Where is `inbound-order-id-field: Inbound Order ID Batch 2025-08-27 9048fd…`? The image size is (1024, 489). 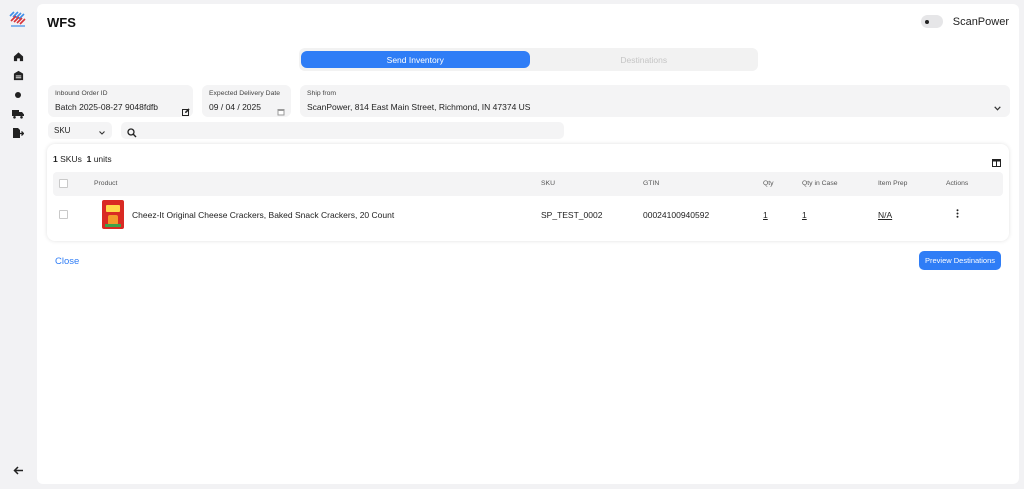
inbound-order-id-field: Inbound Order ID Batch 2025-08-27 9048fd… is located at coordinates (120, 101).